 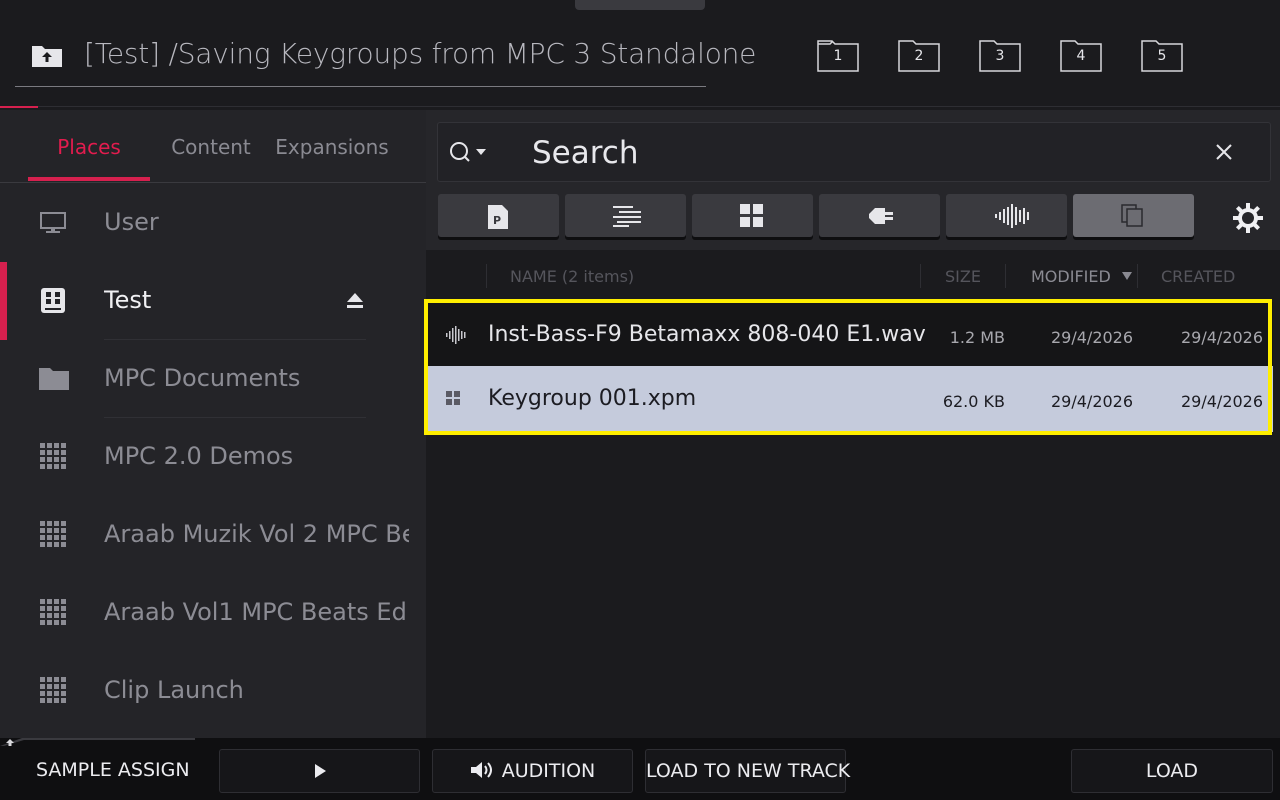 What do you see at coordinates (256, 612) in the screenshot?
I see `sidebar-item-label: Araab Vol1 MPC Beats Edition` at bounding box center [256, 612].